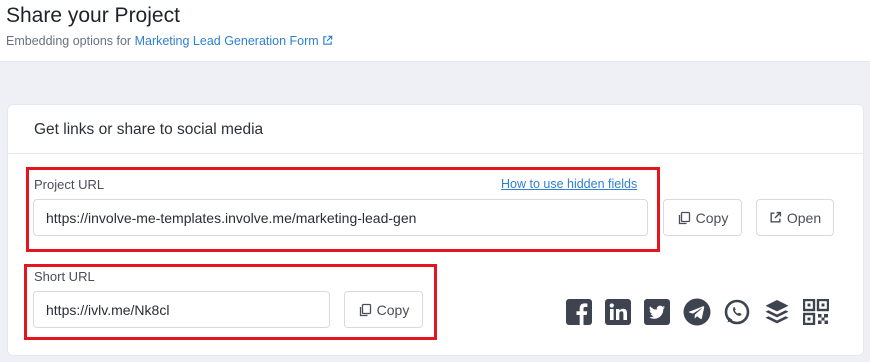 Image resolution: width=870 pixels, height=362 pixels. What do you see at coordinates (181, 309) in the screenshot?
I see `short-url-field` at bounding box center [181, 309].